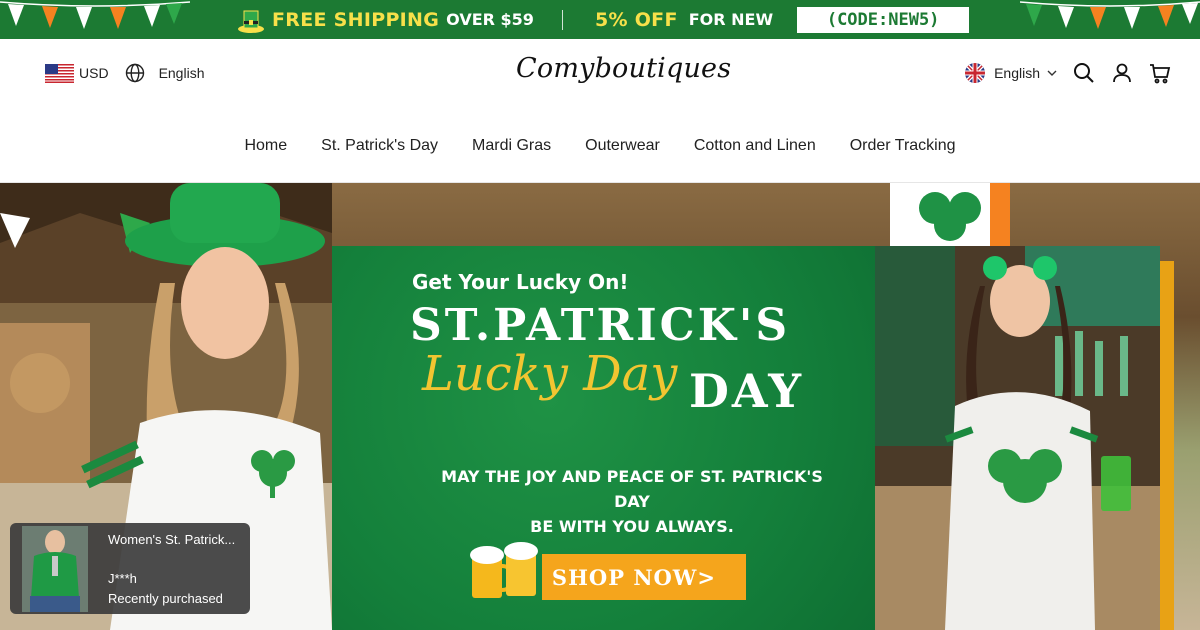 Image resolution: width=1200 pixels, height=630 pixels. What do you see at coordinates (490, 19) in the screenshot?
I see `promo-threshold: OVER $59` at bounding box center [490, 19].